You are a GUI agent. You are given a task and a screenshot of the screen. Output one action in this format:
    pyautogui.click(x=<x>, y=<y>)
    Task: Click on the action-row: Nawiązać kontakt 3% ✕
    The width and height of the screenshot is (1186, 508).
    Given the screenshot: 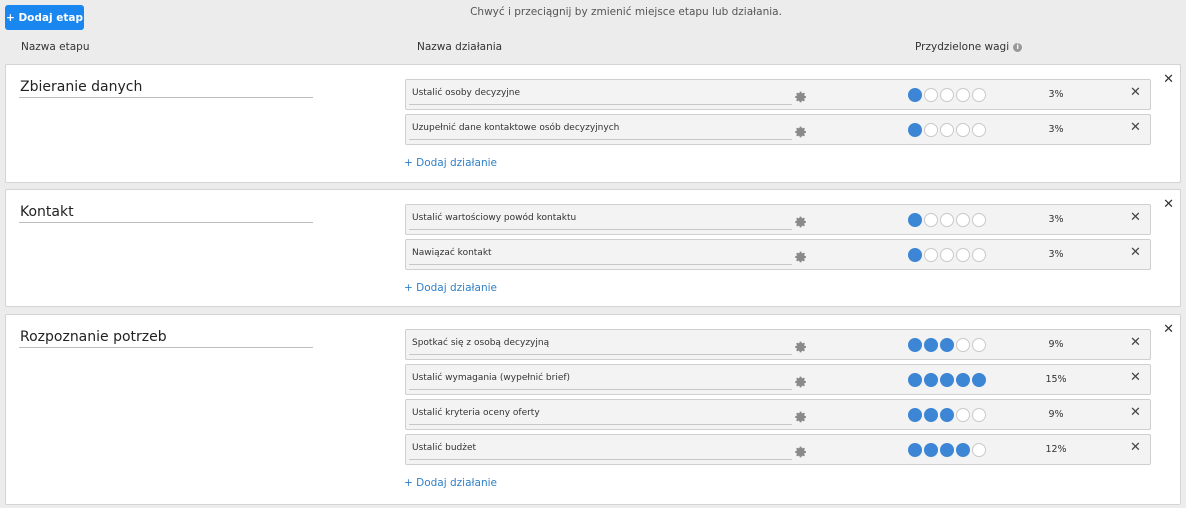 What is the action you would take?
    pyautogui.click(x=778, y=254)
    